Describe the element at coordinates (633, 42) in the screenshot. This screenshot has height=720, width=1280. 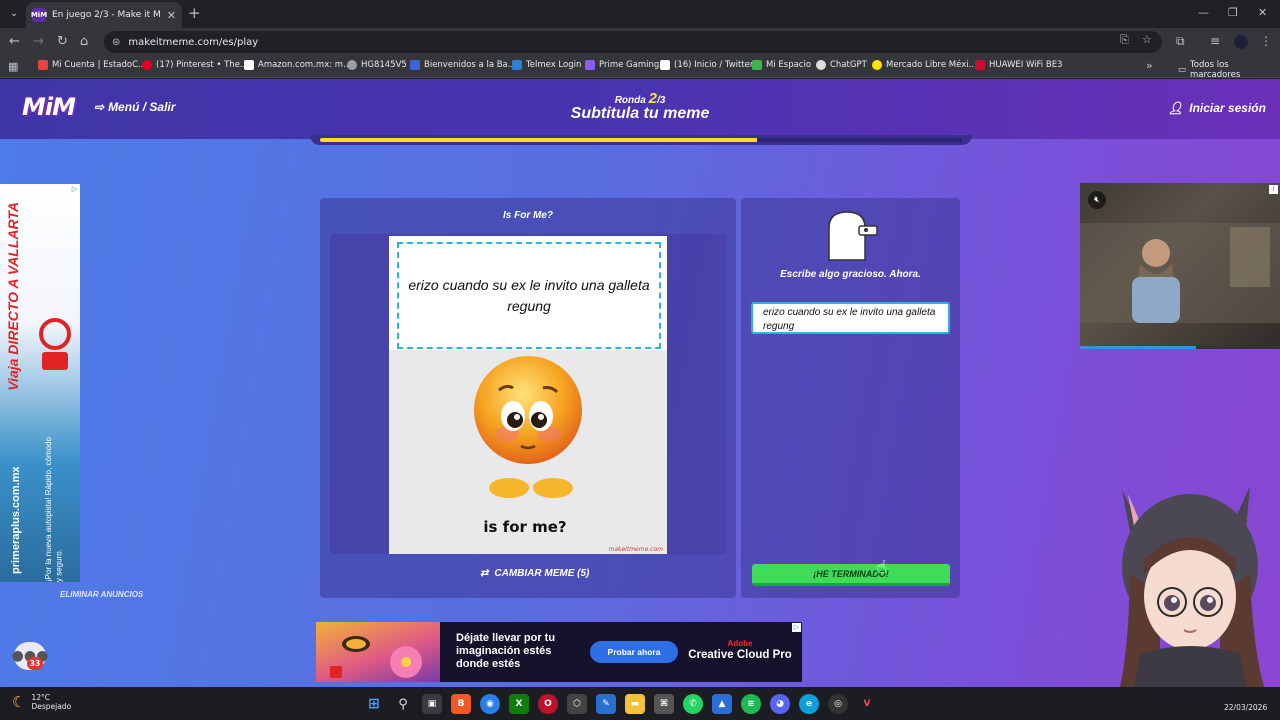
I see `url-field: ⊜ makeitmeme.com/es/play` at that location.